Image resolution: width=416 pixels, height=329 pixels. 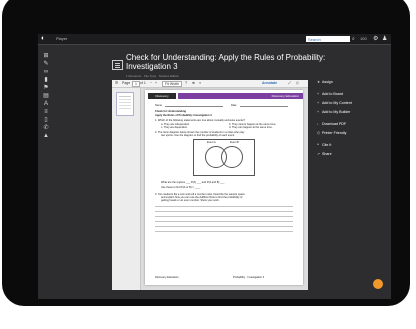 What do you see at coordinates (234, 142) in the screenshot?
I see `venn-label-b: Event B` at bounding box center [234, 142].